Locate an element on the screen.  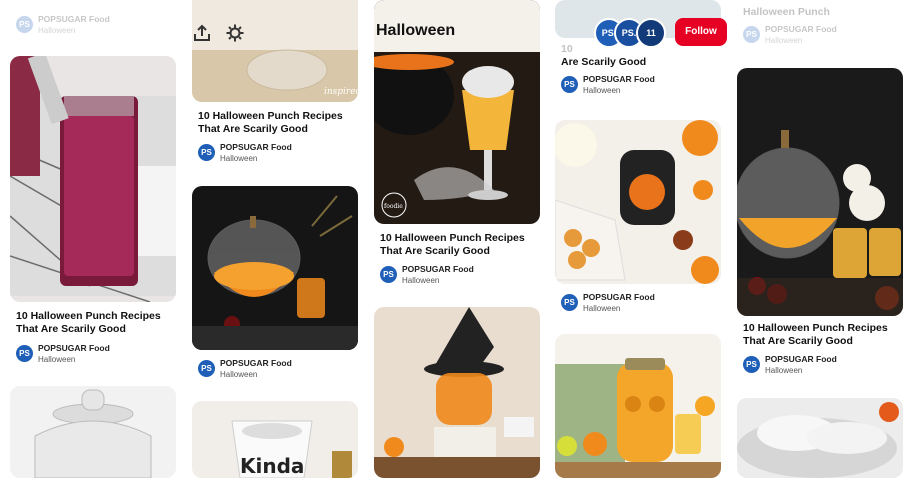
image-text: Kinda is located at coordinates (272, 466).